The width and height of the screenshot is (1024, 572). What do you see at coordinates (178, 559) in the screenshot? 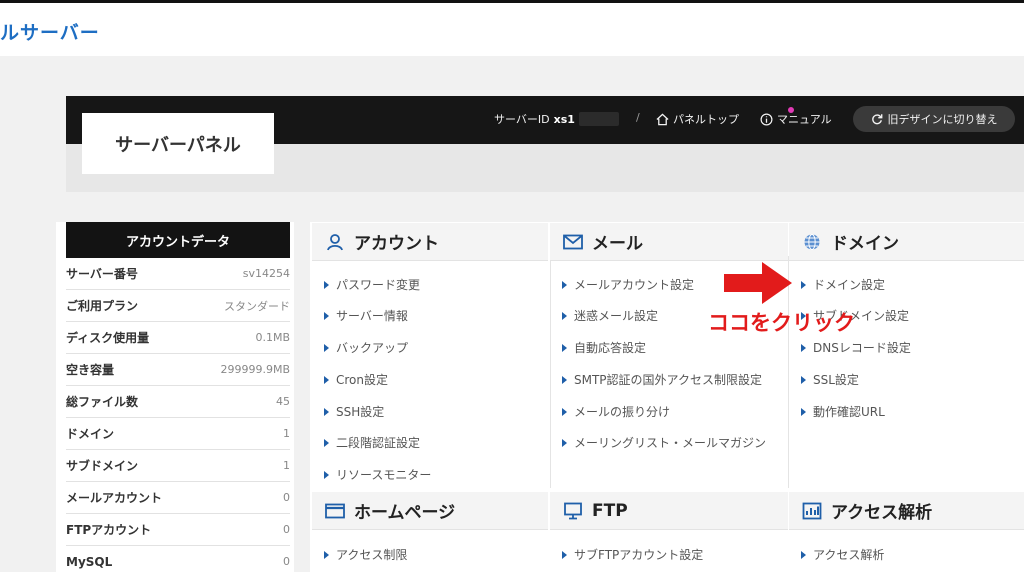
I see `account-row: MySQL 0` at bounding box center [178, 559].